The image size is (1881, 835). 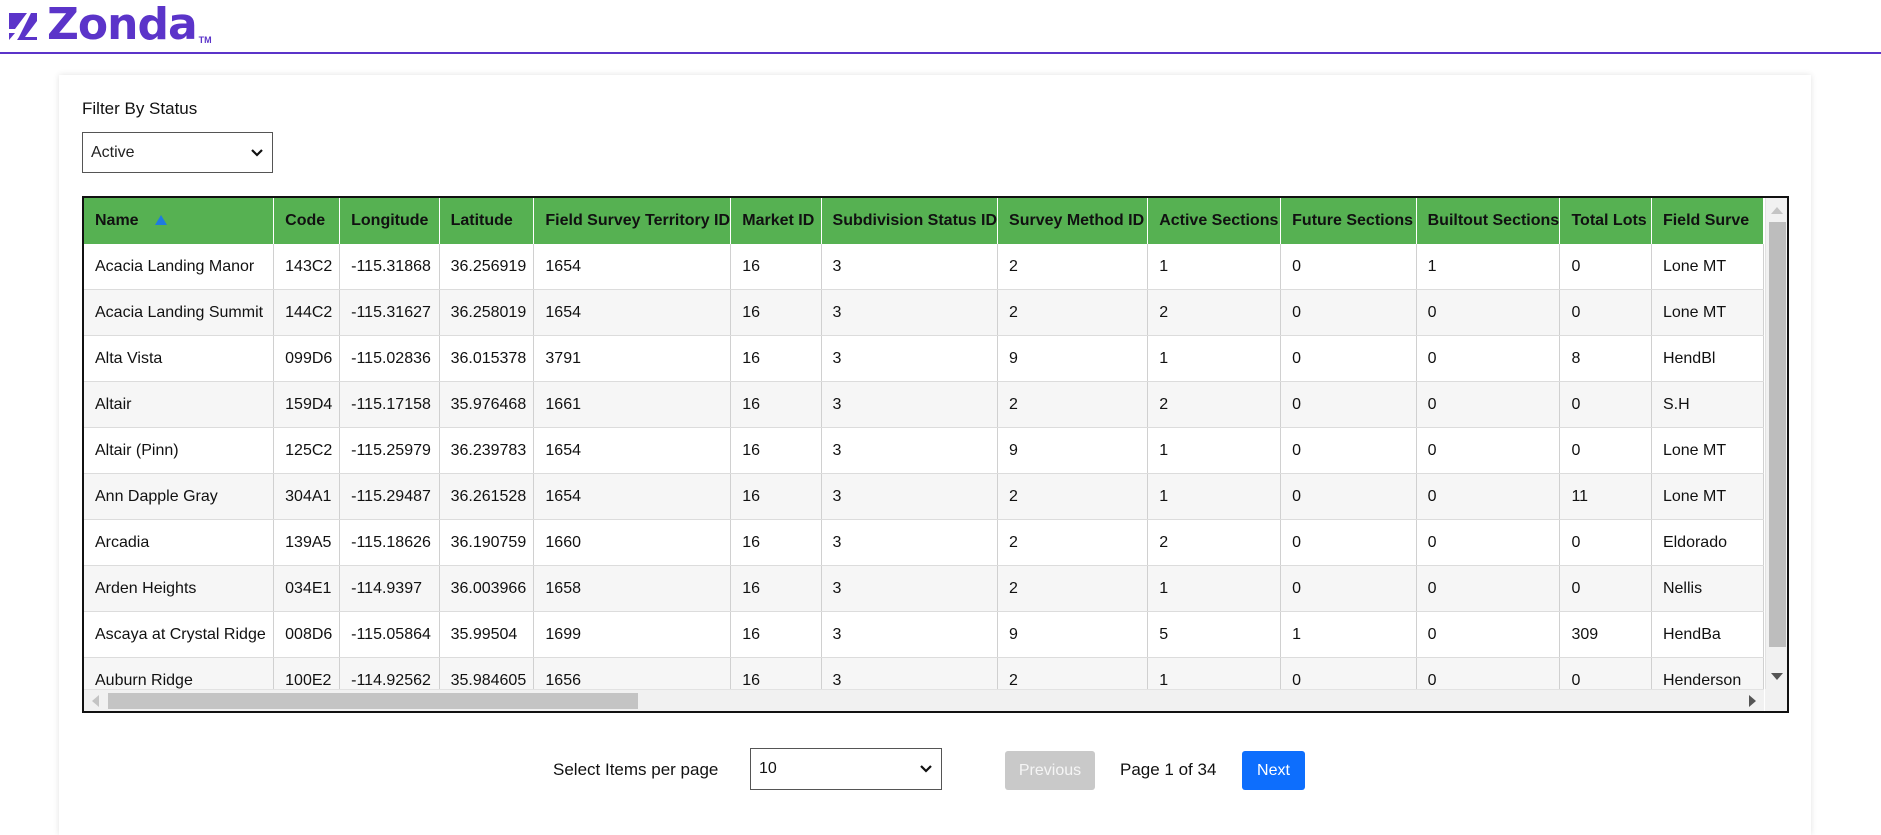 What do you see at coordinates (1707, 588) in the screenshot?
I see `cell-field-surveyor: Nellis` at bounding box center [1707, 588].